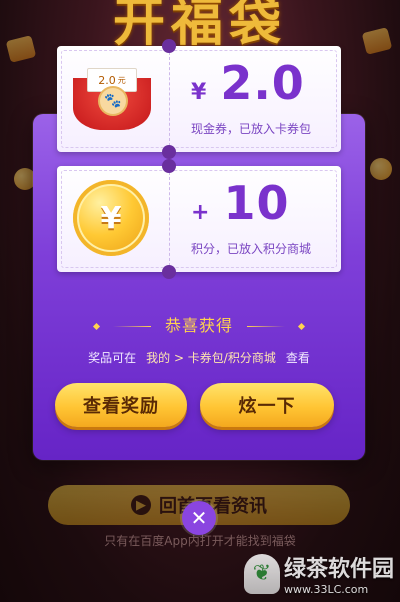  I want to click on currency-symbol: ¥, so click(199, 92).